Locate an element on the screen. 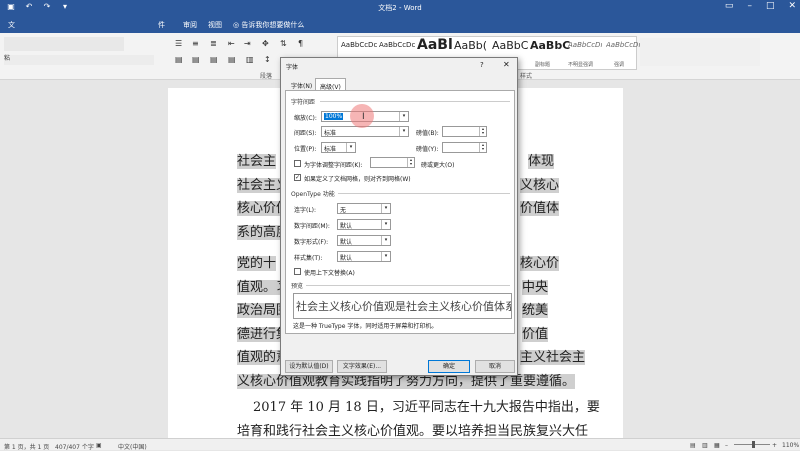 Image resolution: width=800 pixels, height=451 pixels. tab-mailings: 件 is located at coordinates (161, 25).